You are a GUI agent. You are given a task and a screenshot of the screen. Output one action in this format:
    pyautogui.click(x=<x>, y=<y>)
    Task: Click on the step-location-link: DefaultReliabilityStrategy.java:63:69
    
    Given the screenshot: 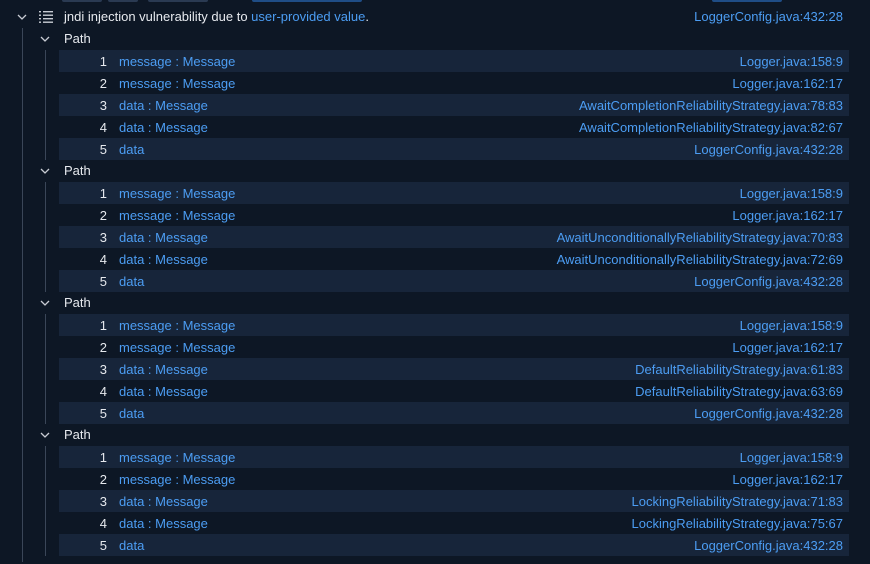 What is the action you would take?
    pyautogui.click(x=739, y=391)
    